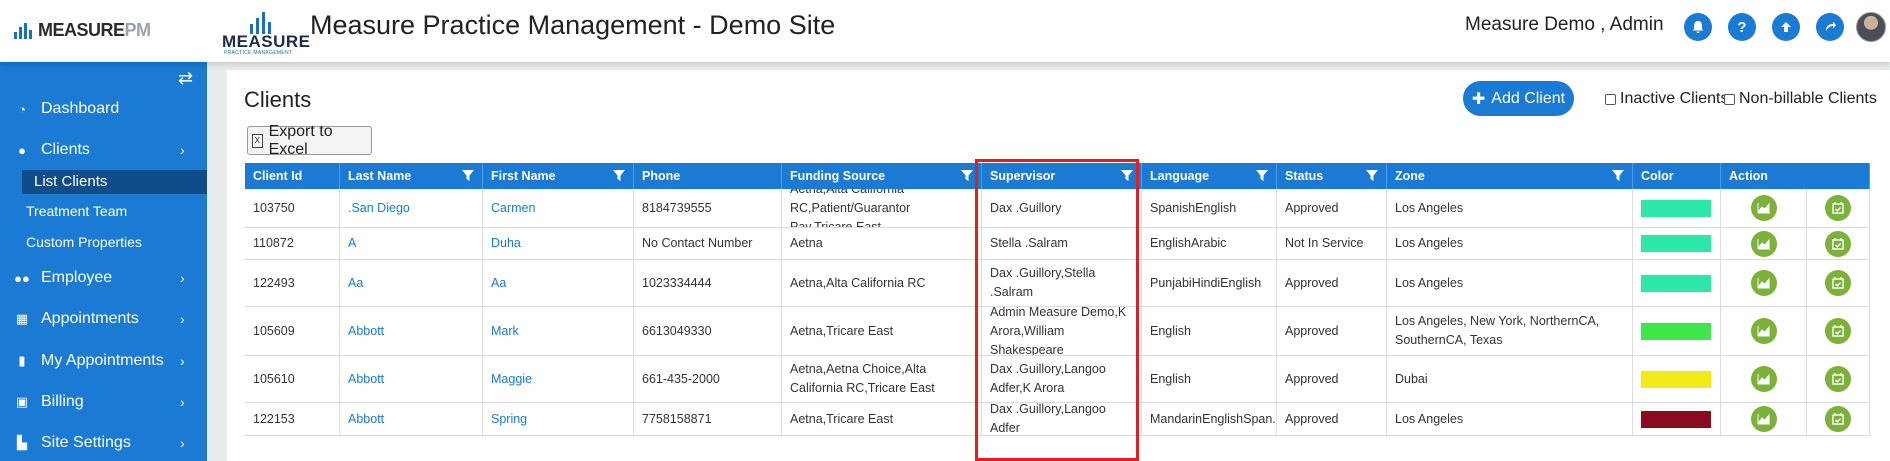  Describe the element at coordinates (274, 282) in the screenshot. I see `cell-text: 122493` at that location.